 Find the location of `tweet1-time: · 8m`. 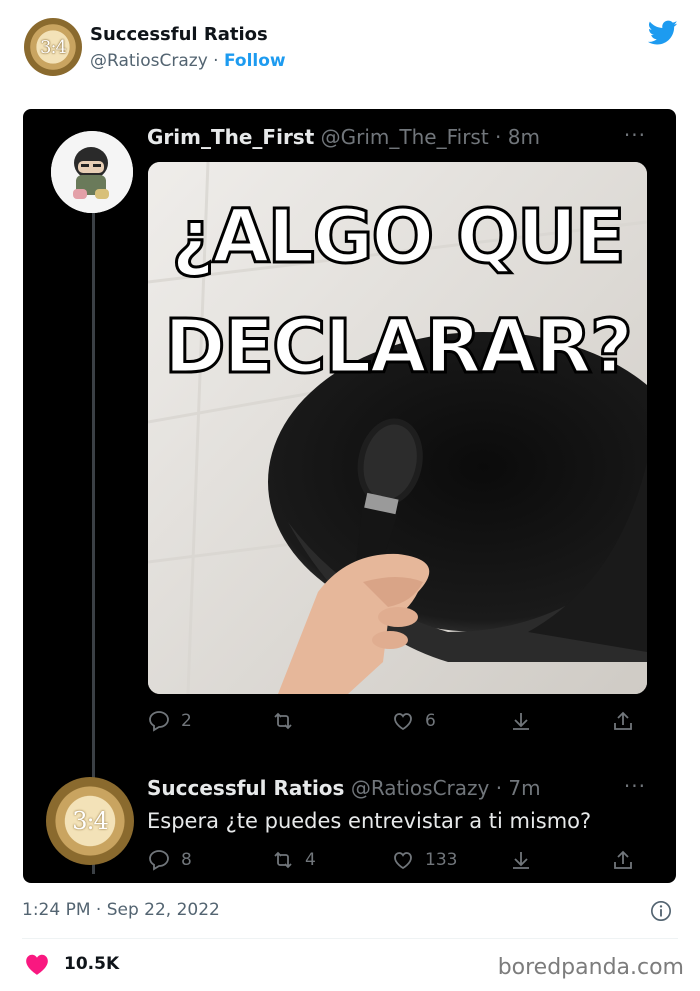

tweet1-time: · 8m is located at coordinates (517, 137).